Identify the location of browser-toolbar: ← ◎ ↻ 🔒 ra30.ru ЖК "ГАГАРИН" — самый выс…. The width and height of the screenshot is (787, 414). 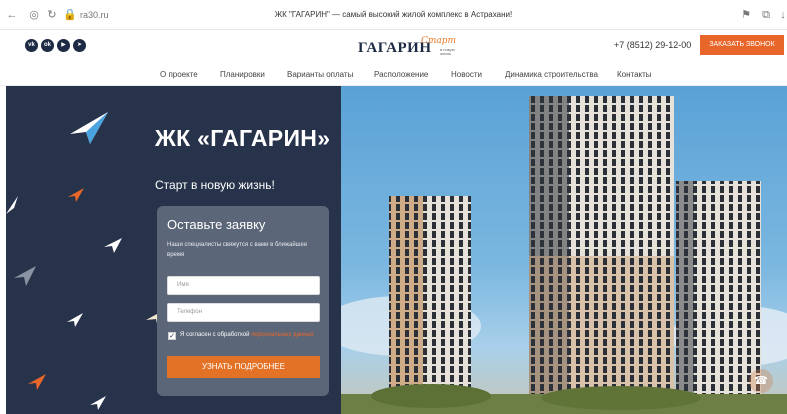
(393, 15).